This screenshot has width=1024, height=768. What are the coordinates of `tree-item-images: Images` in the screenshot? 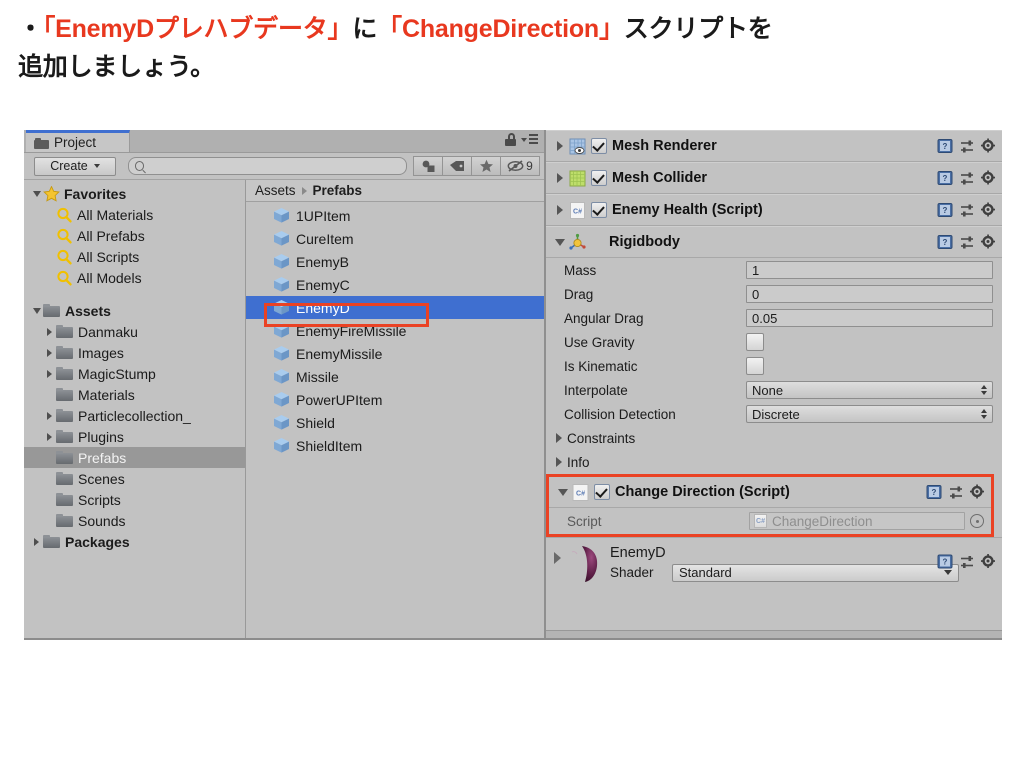 It's located at (134, 352).